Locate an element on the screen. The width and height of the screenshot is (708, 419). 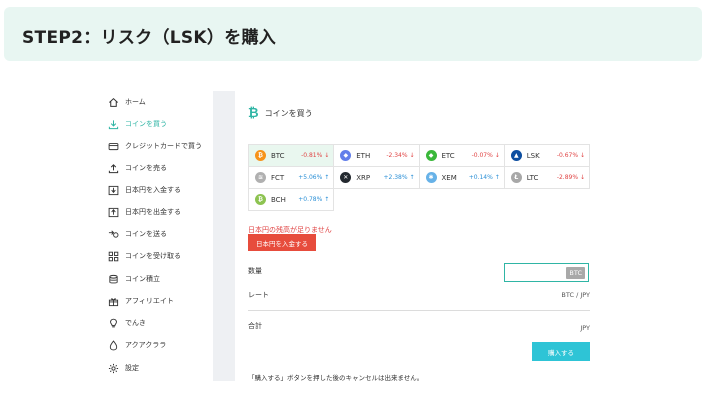
sidebar-item-8: コイン積立 is located at coordinates (160, 279).